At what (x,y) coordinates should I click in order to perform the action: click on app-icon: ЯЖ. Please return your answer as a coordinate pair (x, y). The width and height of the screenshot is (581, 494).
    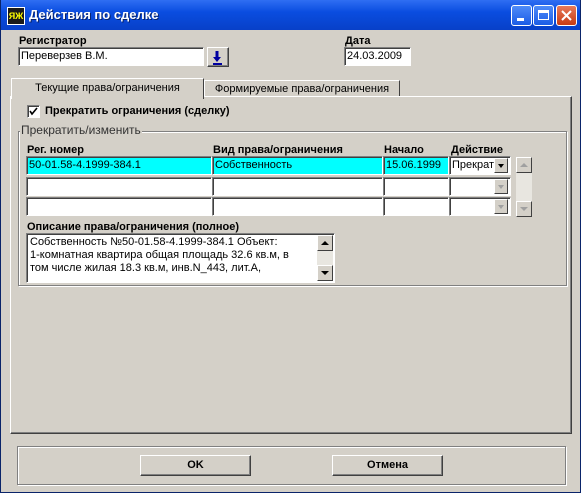
    Looking at the image, I should click on (16, 16).